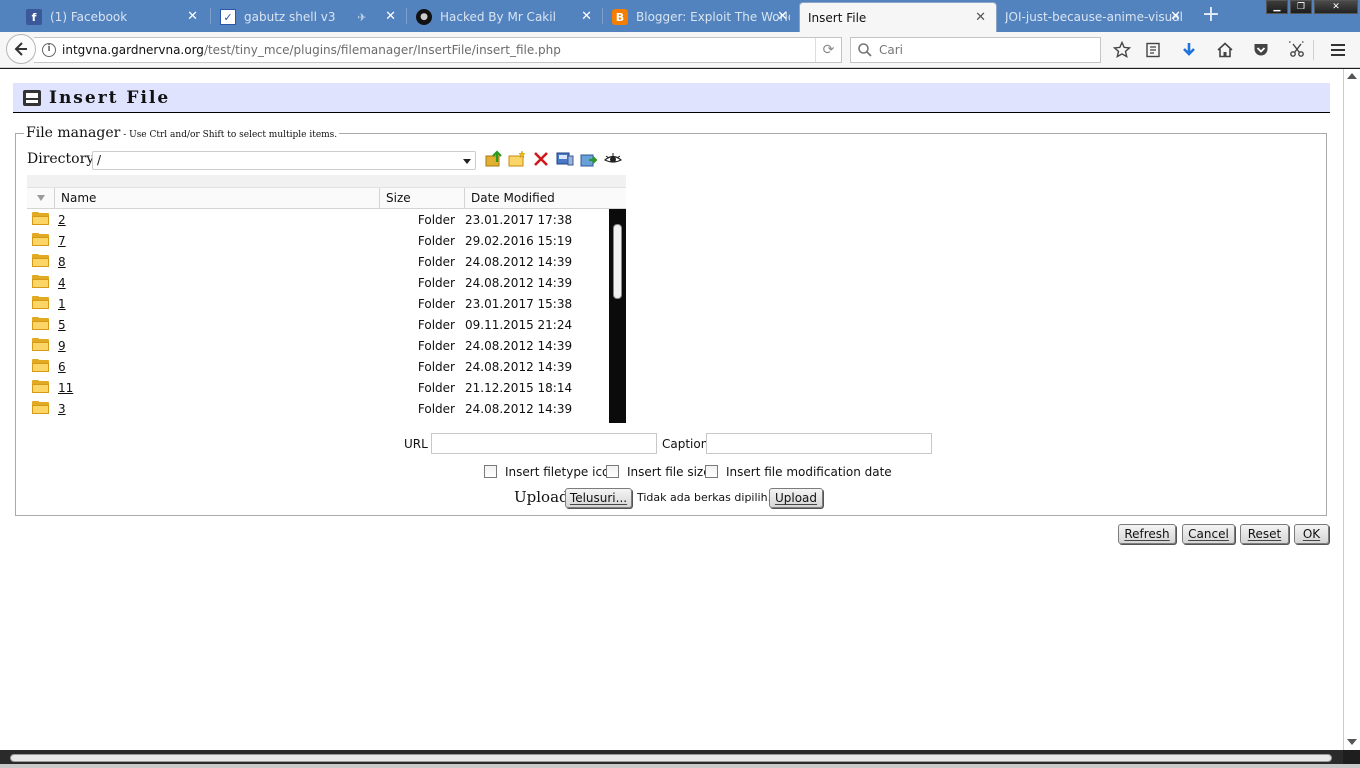  What do you see at coordinates (1264, 534) in the screenshot?
I see `reset-button: Reset` at bounding box center [1264, 534].